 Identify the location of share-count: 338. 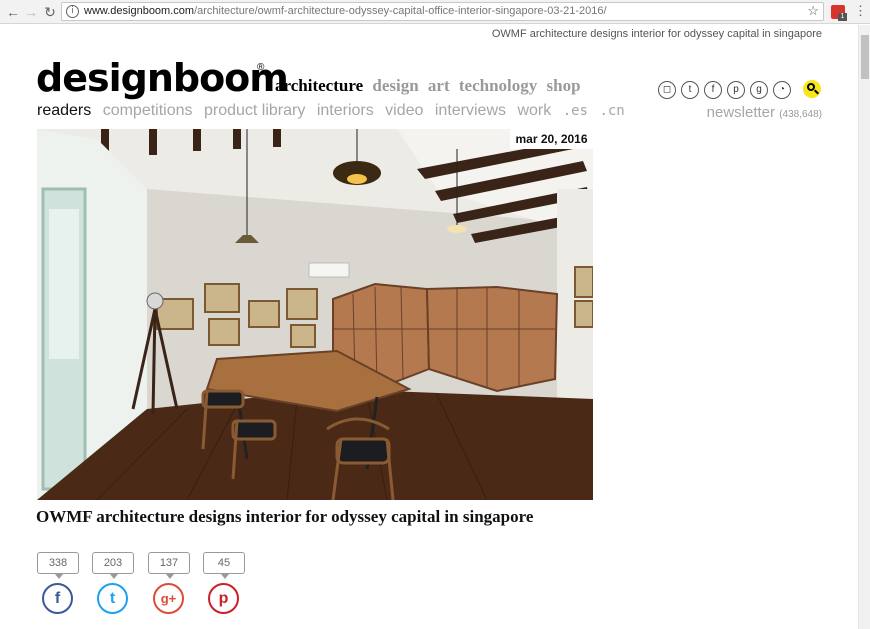
(58, 565).